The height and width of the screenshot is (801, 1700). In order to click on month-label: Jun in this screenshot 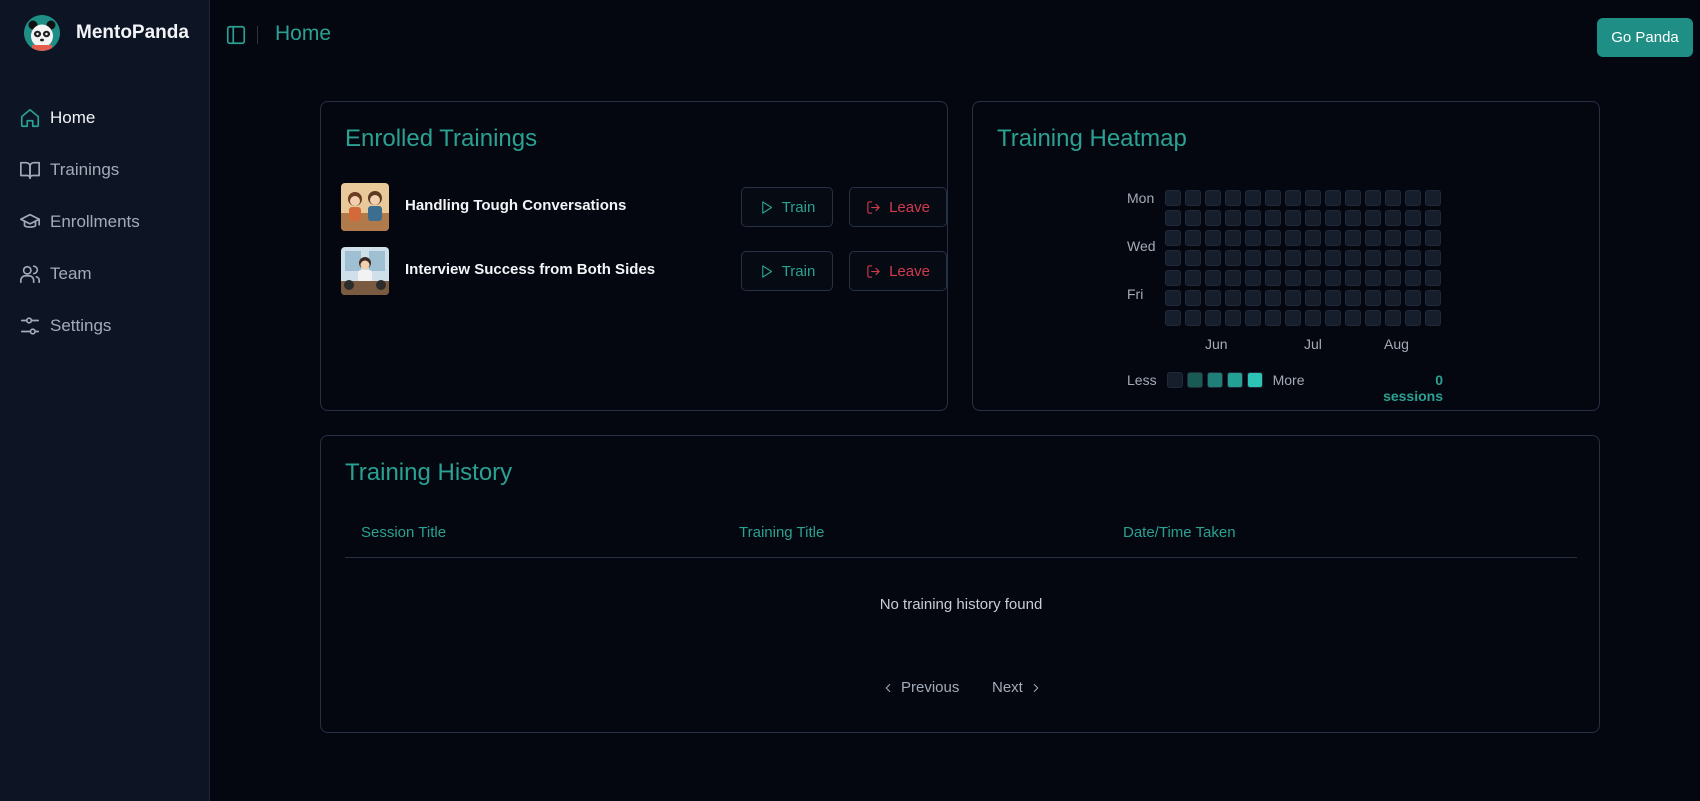, I will do `click(1216, 344)`.